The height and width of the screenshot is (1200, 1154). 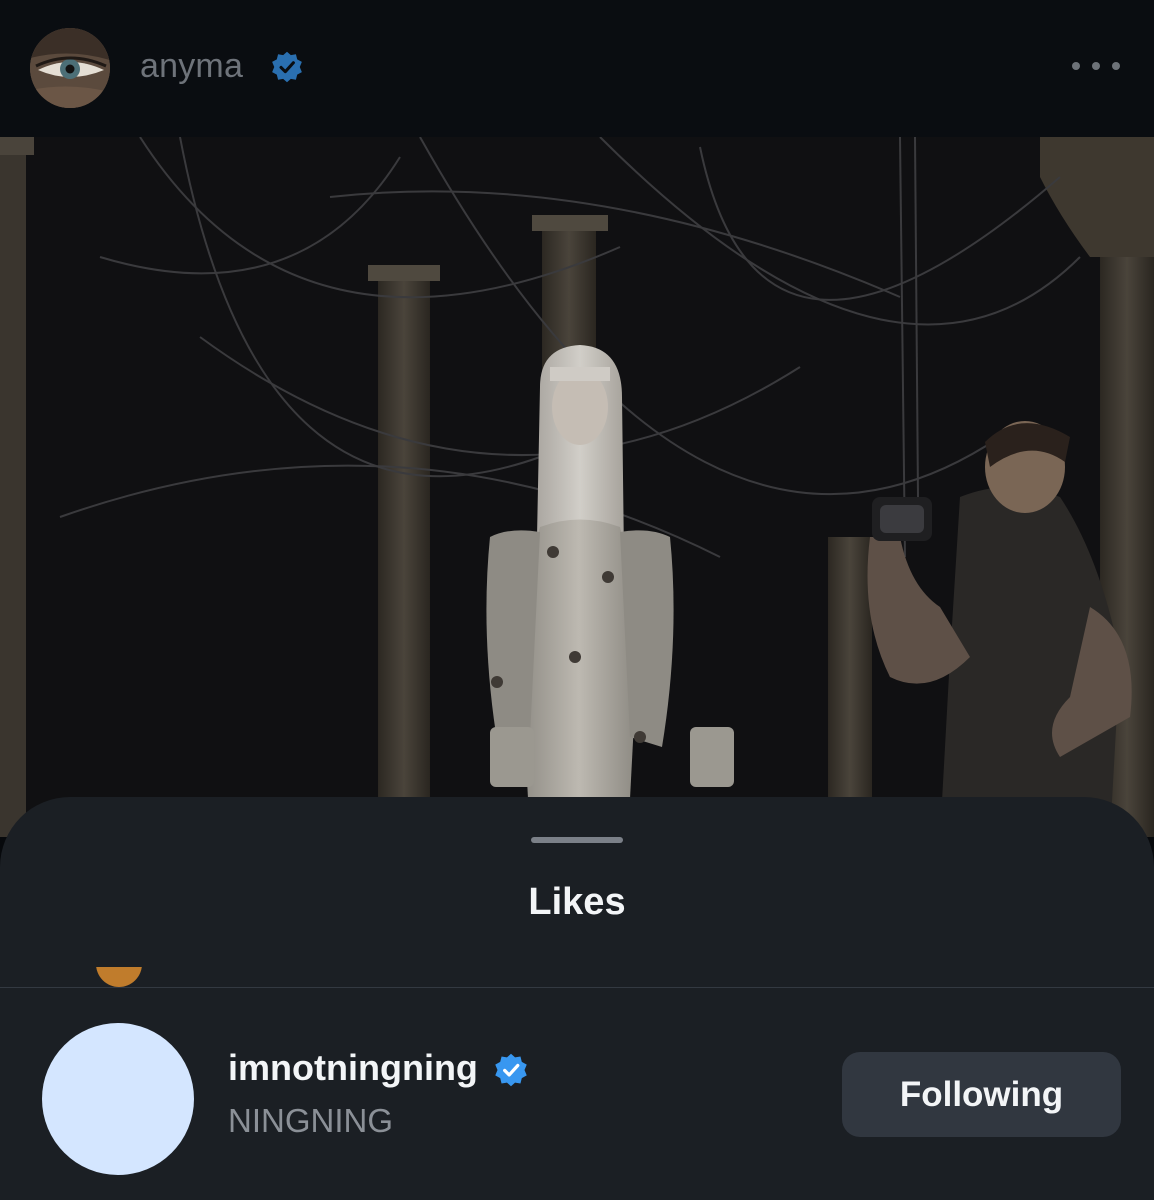 I want to click on author-avatar, so click(x=70, y=68).